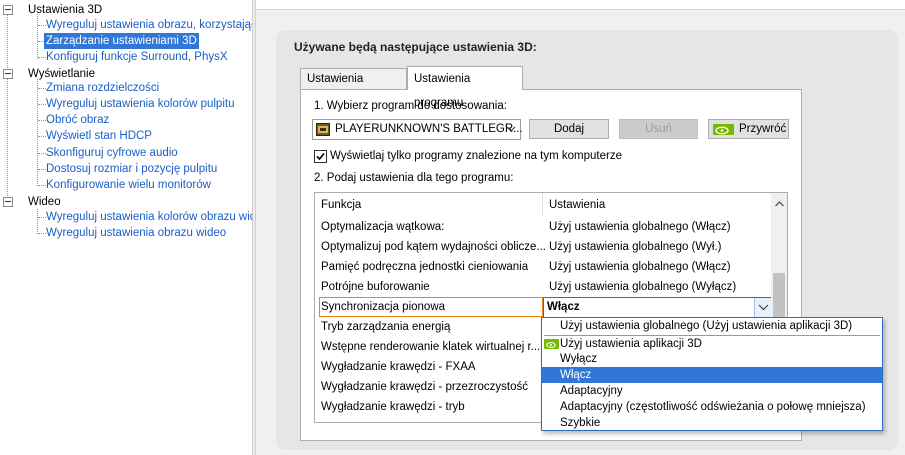 The width and height of the screenshot is (905, 455). What do you see at coordinates (382, 227) in the screenshot?
I see `setting-row-feature: Optymalizacja wątkowa:` at bounding box center [382, 227].